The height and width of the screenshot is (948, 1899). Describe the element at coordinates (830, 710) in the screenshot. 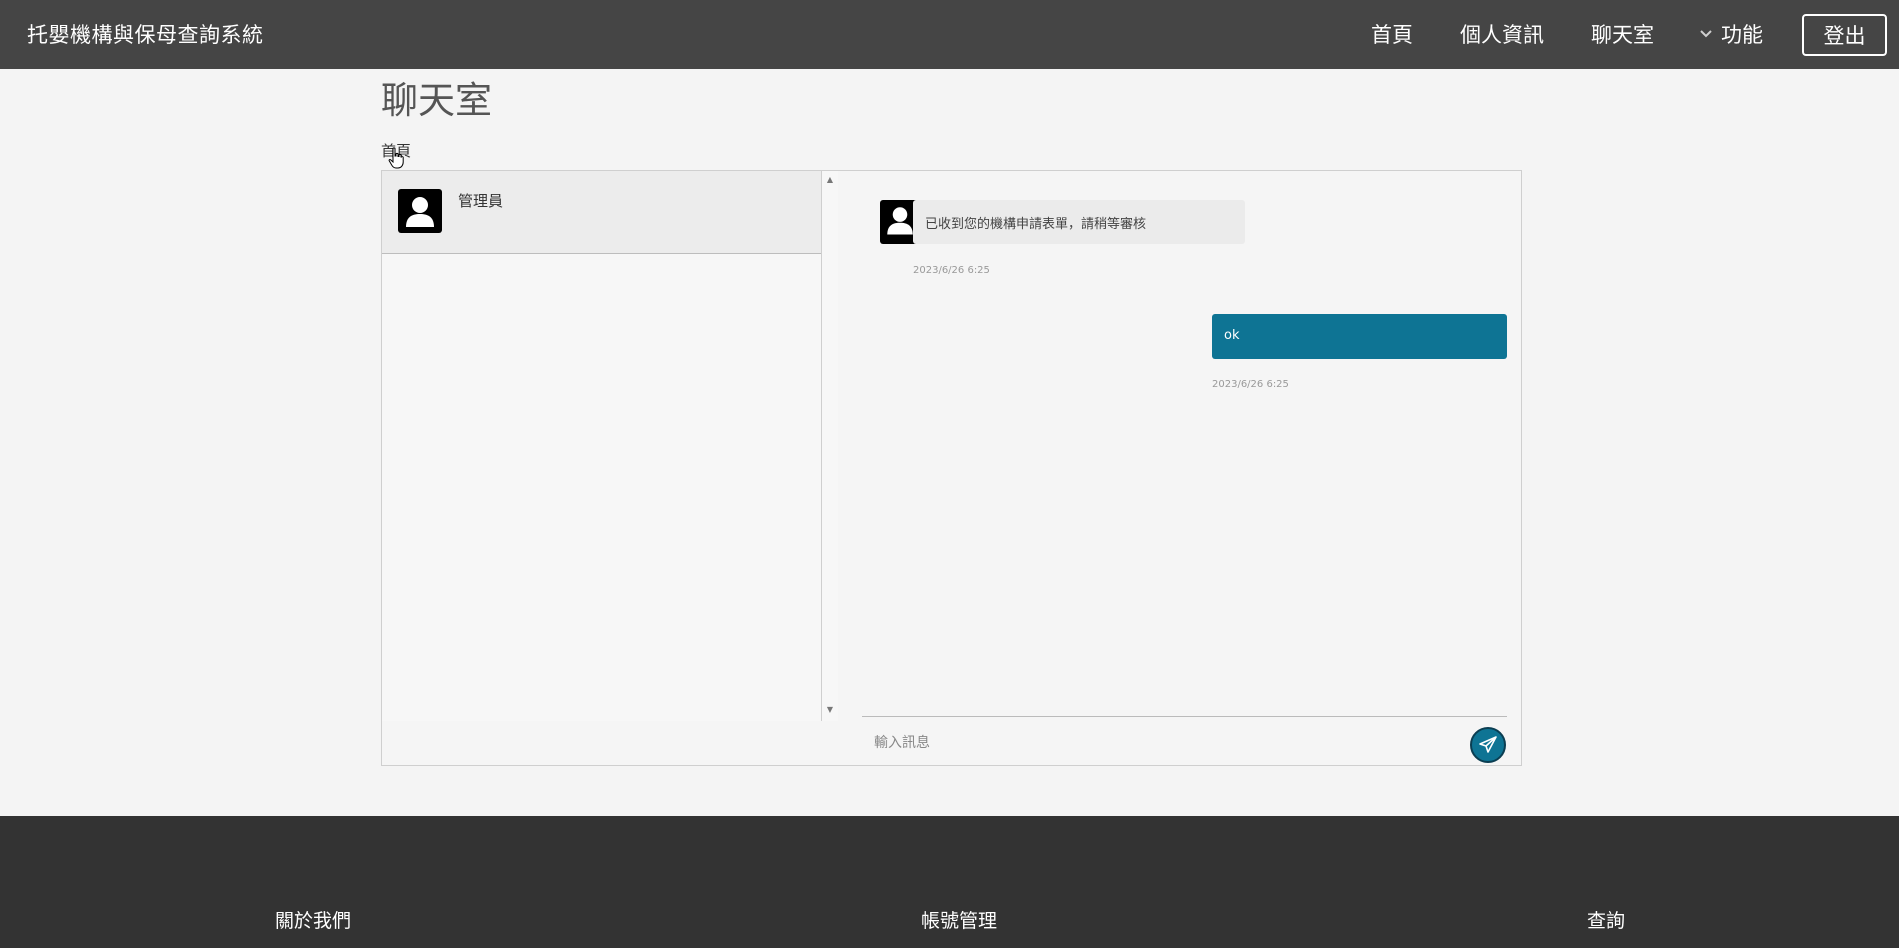

I see `scroll-down-arrow-icon: ▼` at that location.